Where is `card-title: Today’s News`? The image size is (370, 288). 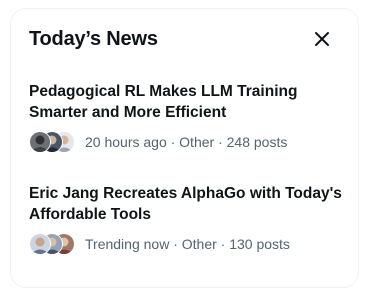
card-title: Today’s News is located at coordinates (93, 39).